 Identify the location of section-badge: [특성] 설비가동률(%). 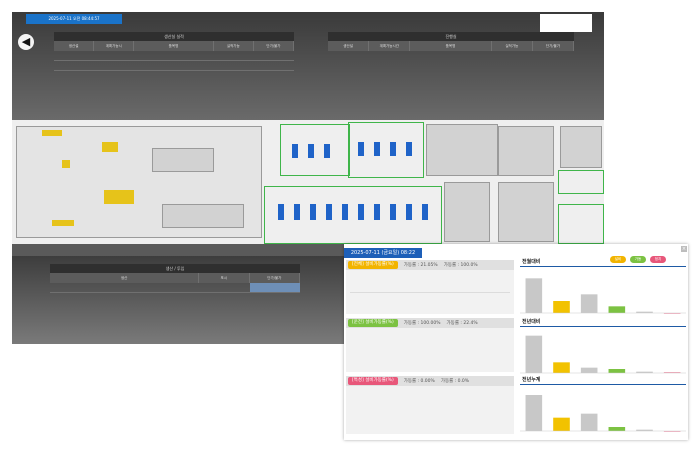
(373, 381).